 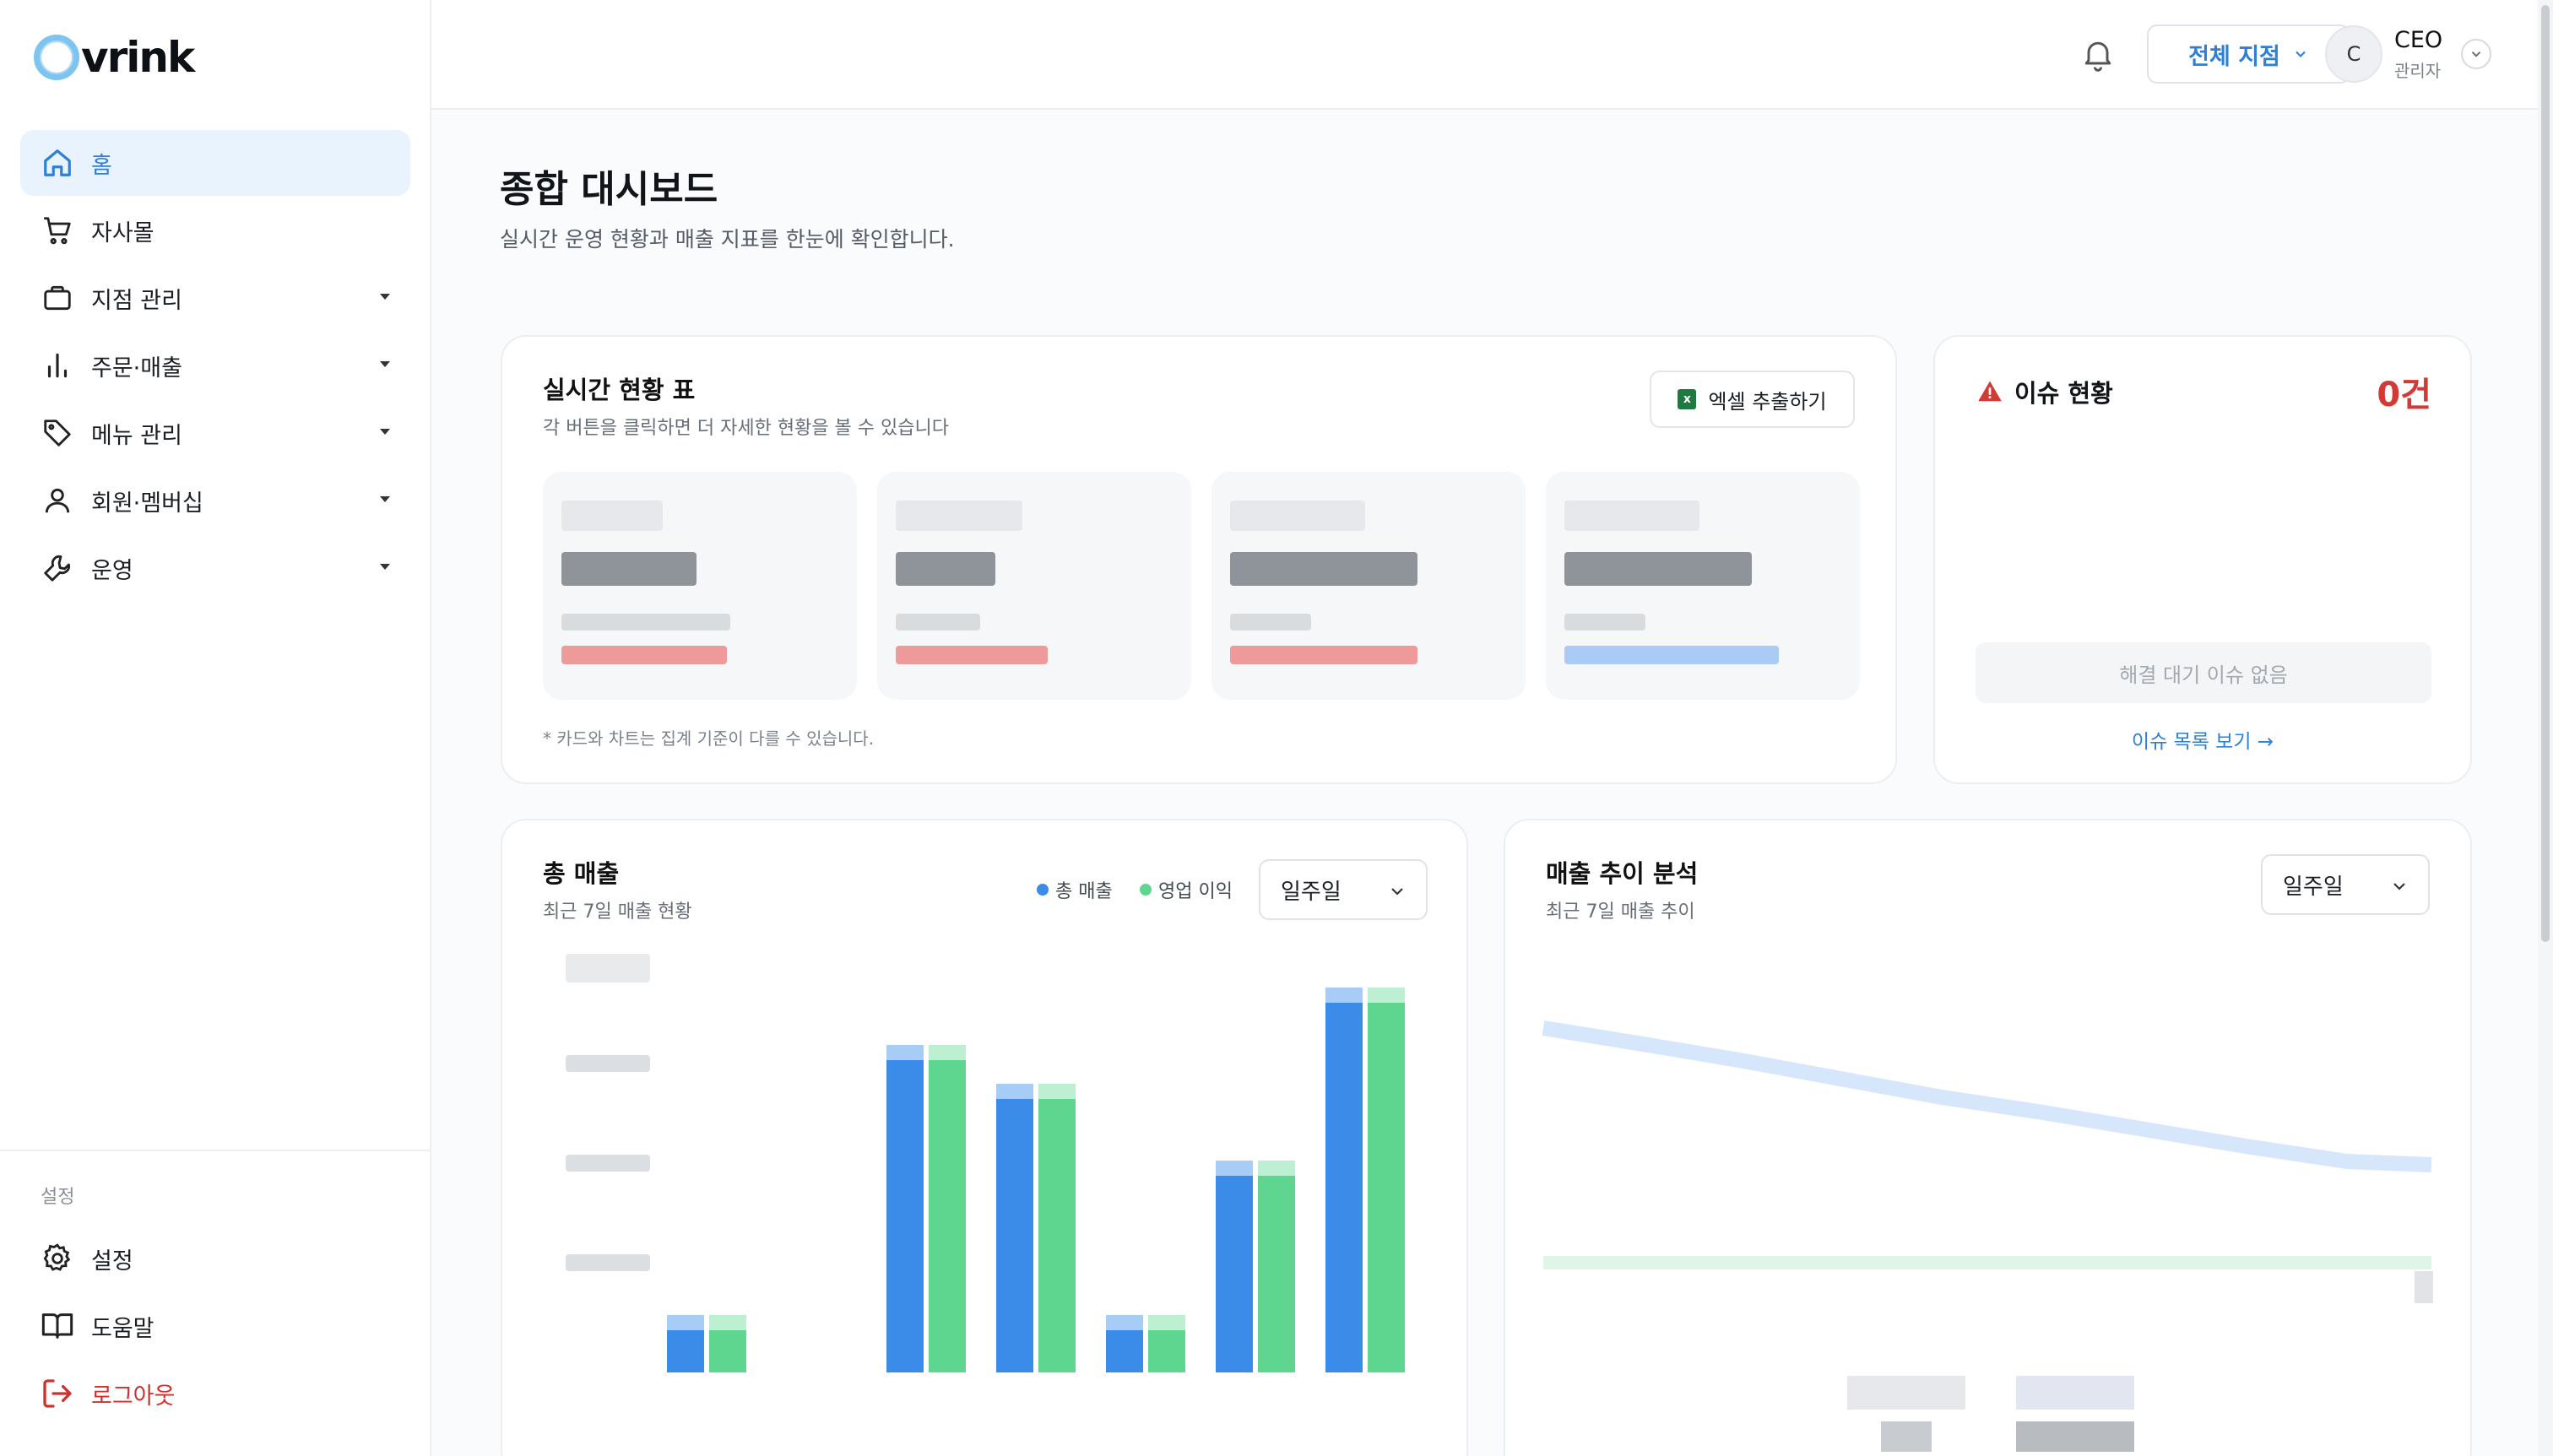 What do you see at coordinates (215, 1326) in the screenshot?
I see `sidebar-item-help: 도움말` at bounding box center [215, 1326].